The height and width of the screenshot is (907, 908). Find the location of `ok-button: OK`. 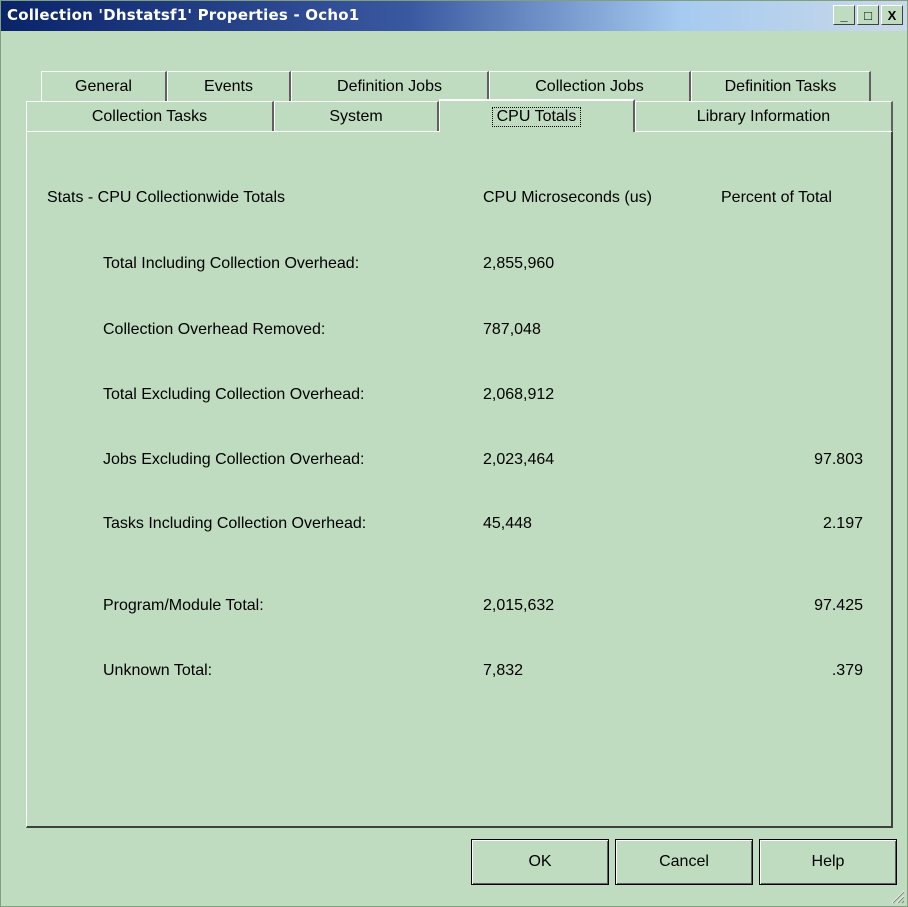

ok-button: OK is located at coordinates (540, 862).